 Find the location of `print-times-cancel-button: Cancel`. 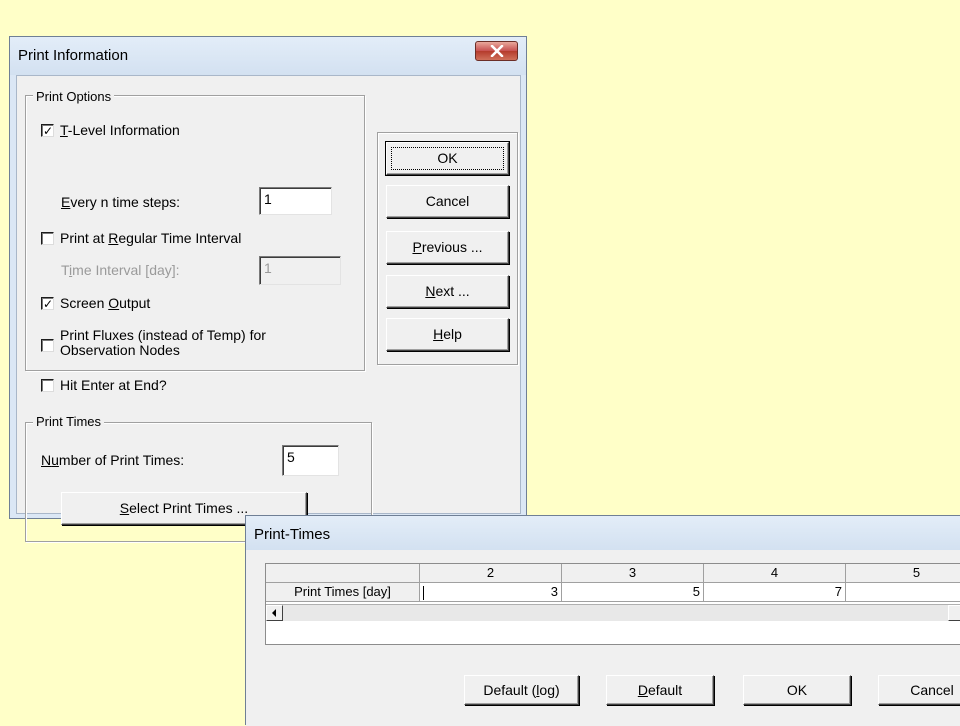

print-times-cancel-button: Cancel is located at coordinates (919, 690).